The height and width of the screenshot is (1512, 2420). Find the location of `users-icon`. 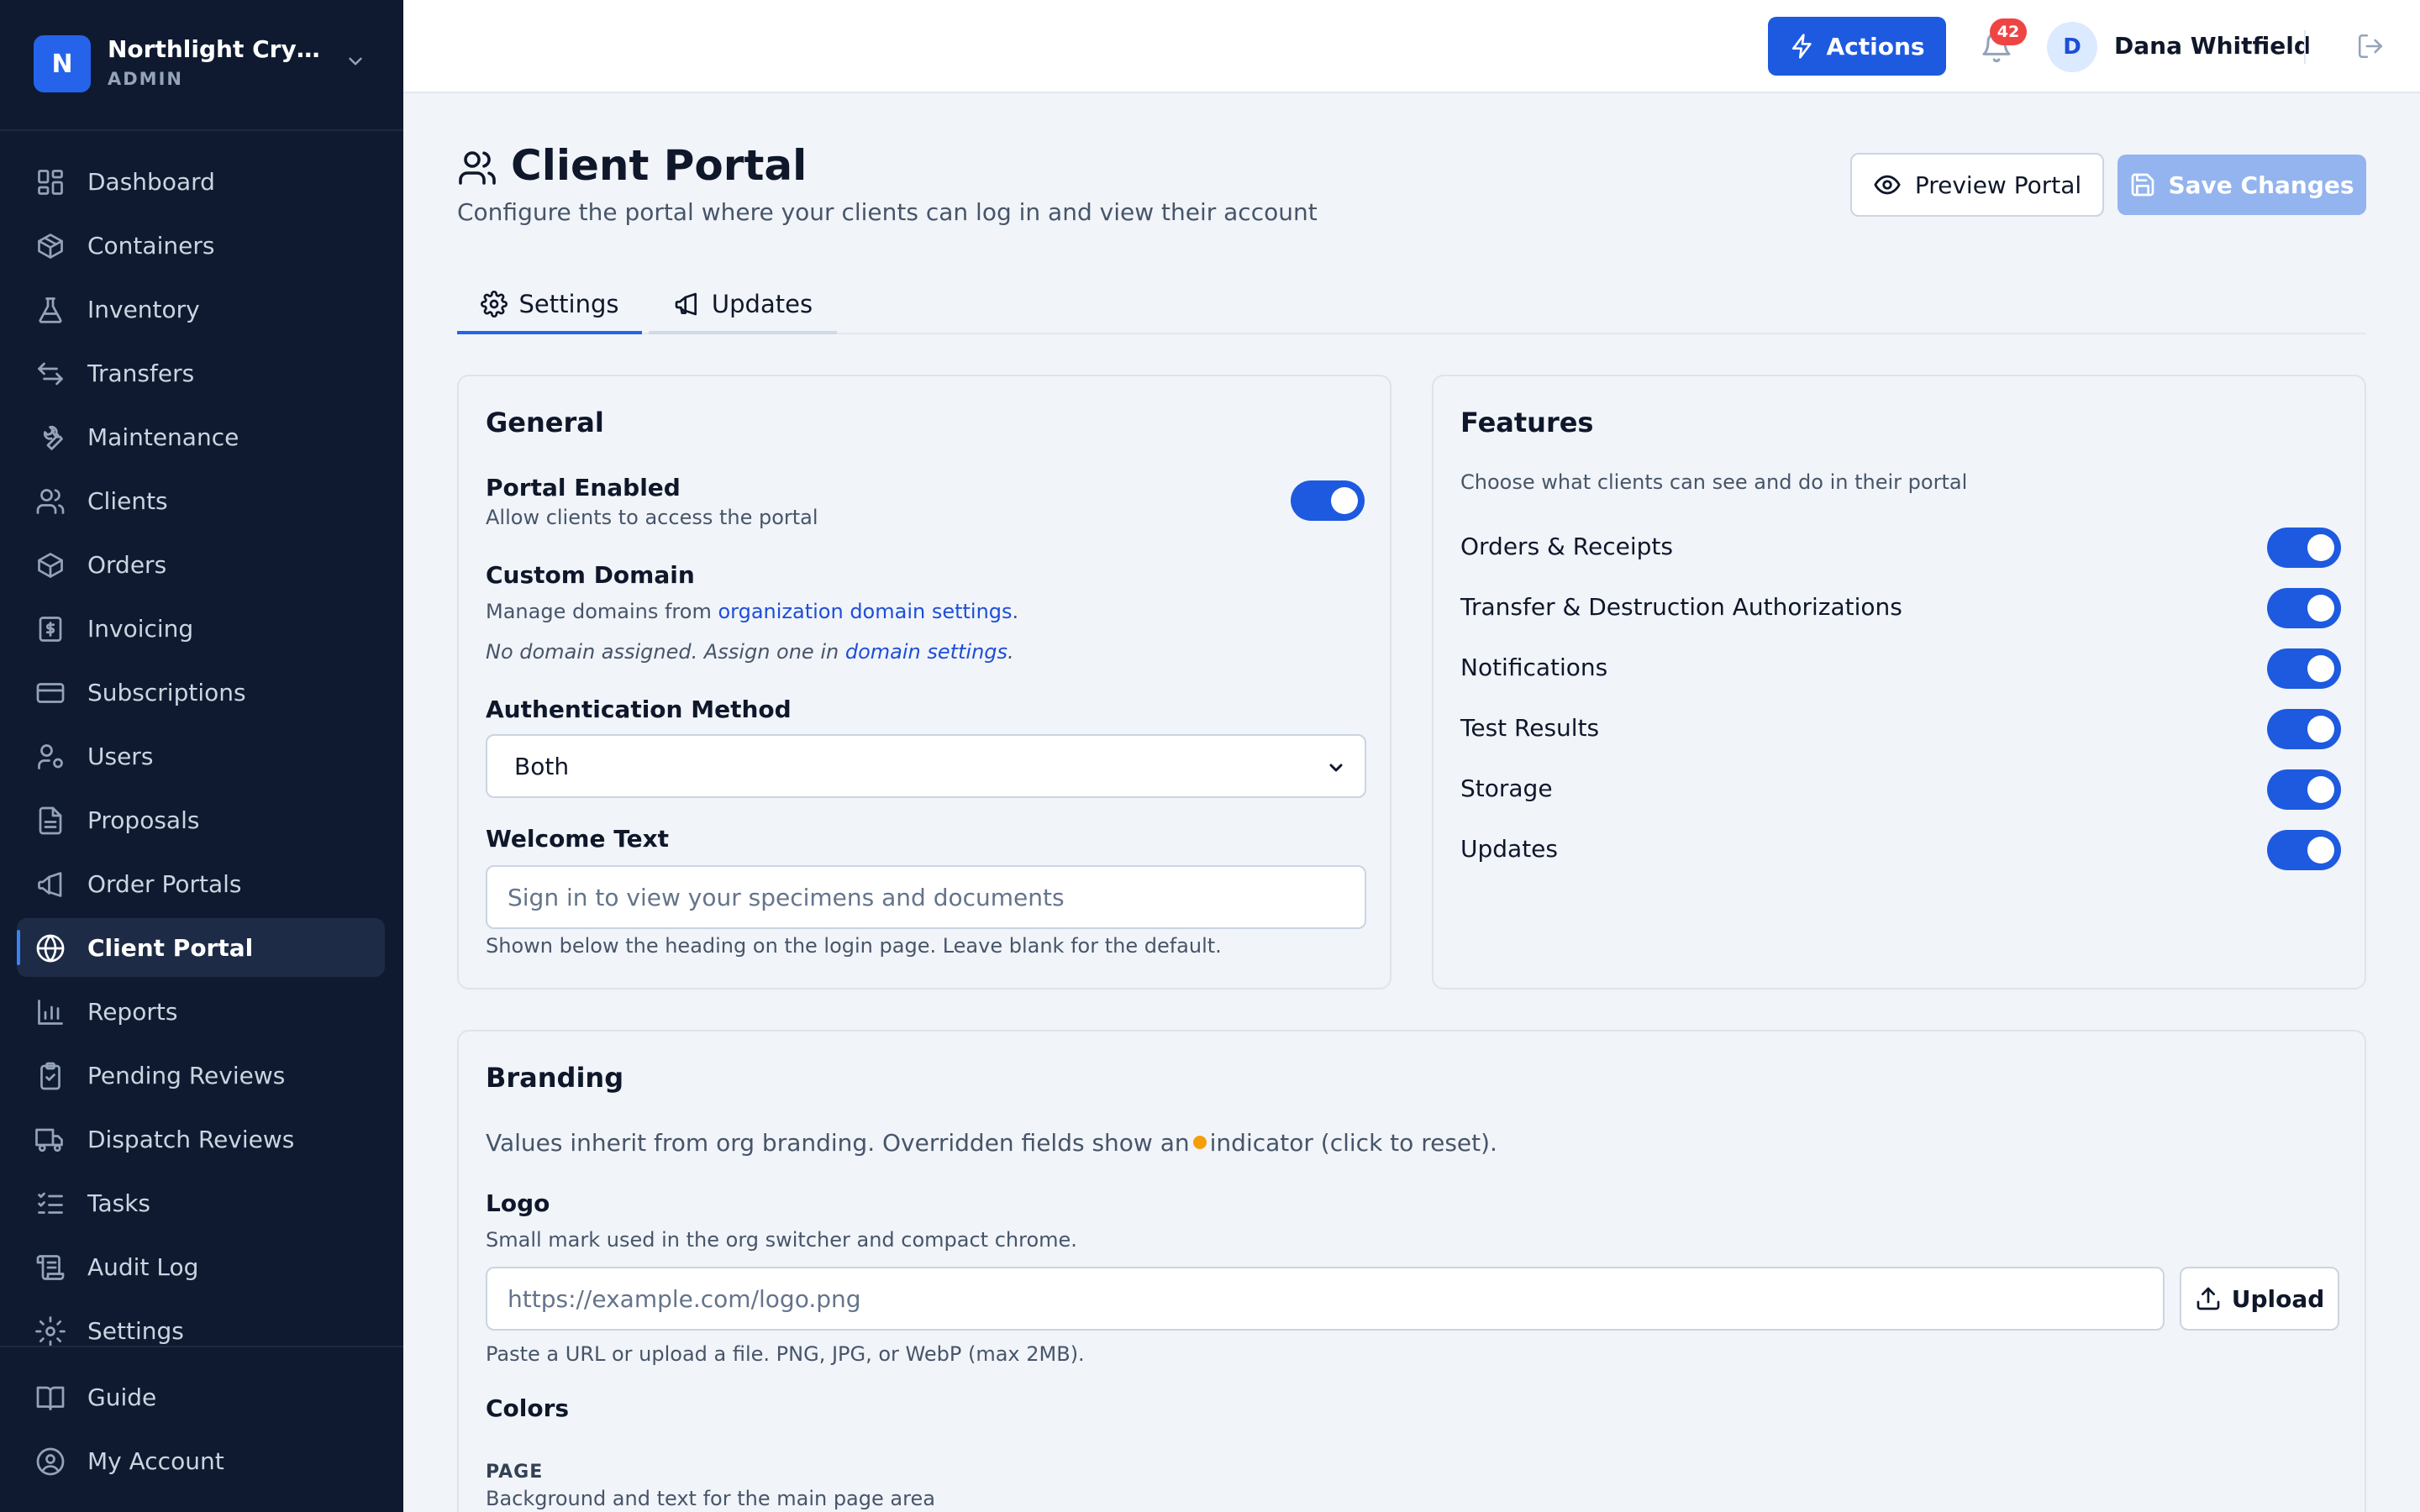

users-icon is located at coordinates (51, 501).